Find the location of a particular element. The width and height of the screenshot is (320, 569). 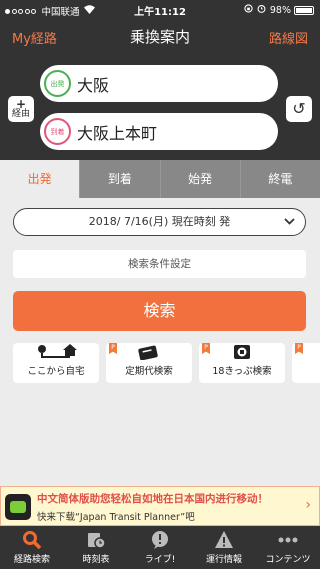

more-icon is located at coordinates (288, 539).